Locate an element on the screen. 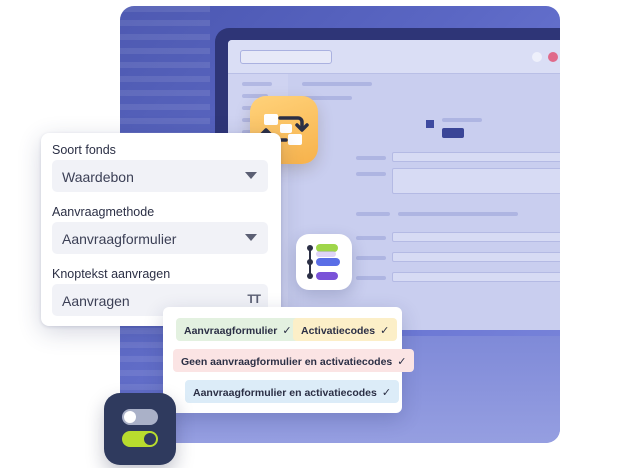  toggle-switch-icon is located at coordinates (140, 429).